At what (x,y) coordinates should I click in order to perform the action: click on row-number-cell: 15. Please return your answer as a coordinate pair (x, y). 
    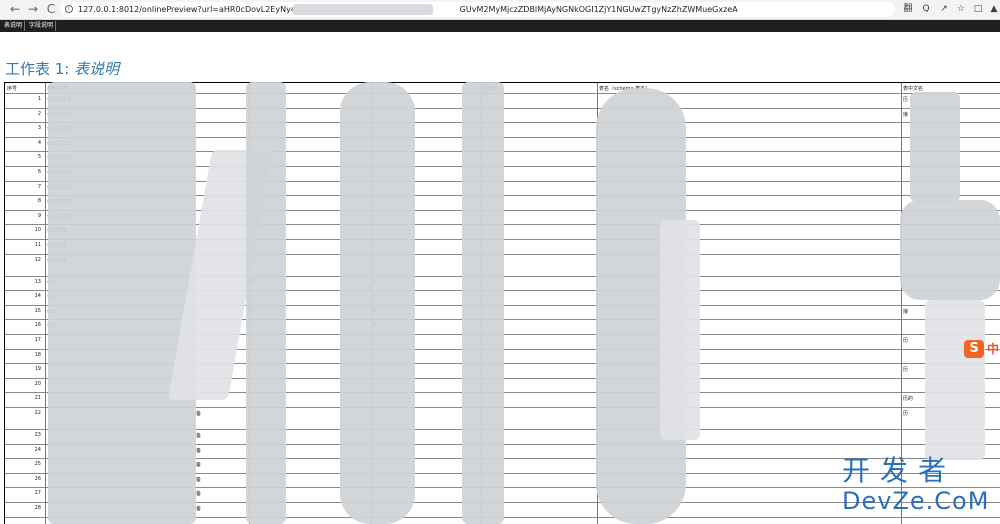
    Looking at the image, I should click on (37, 310).